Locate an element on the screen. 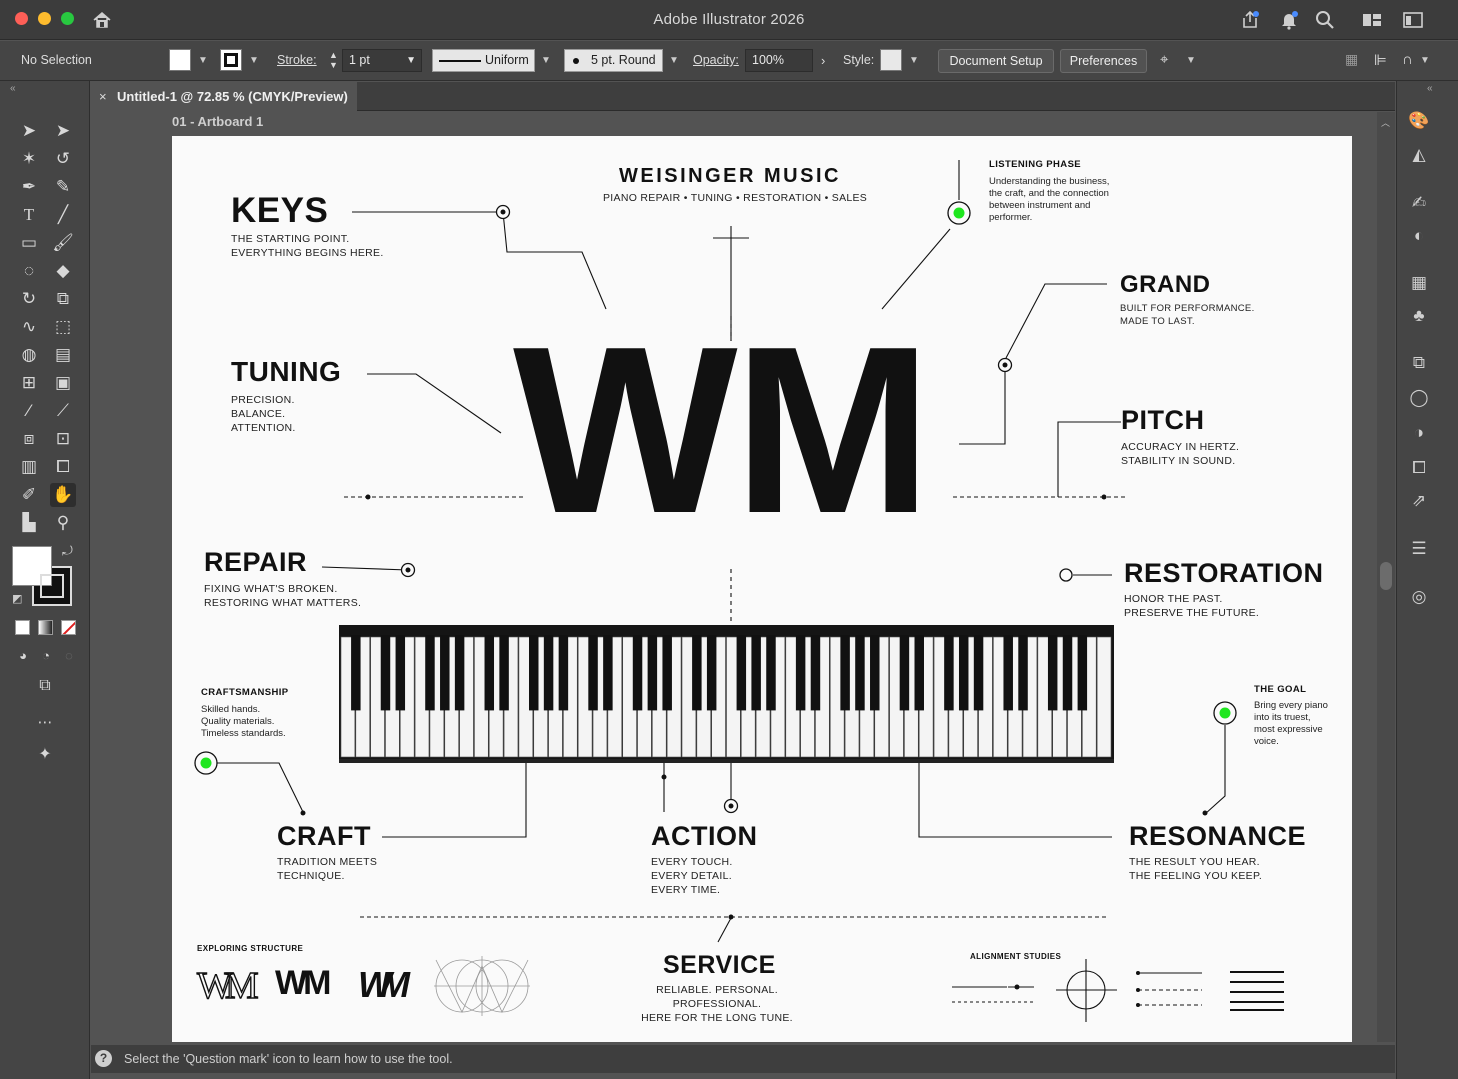 Image resolution: width=1458 pixels, height=1079 pixels. opacity-field: 100% is located at coordinates (779, 60).